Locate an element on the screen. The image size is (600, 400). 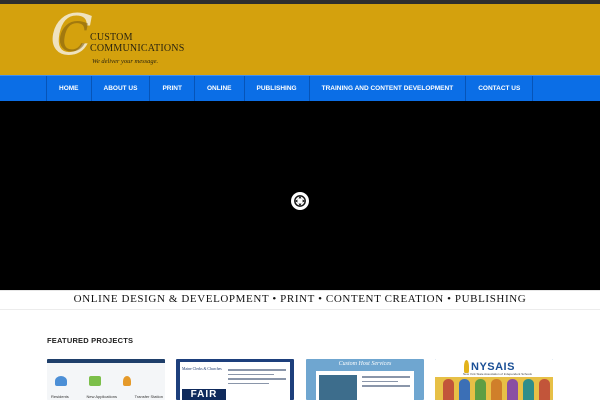
thumb1-label-transfer: Transfer Station is located at coordinates (148, 396).